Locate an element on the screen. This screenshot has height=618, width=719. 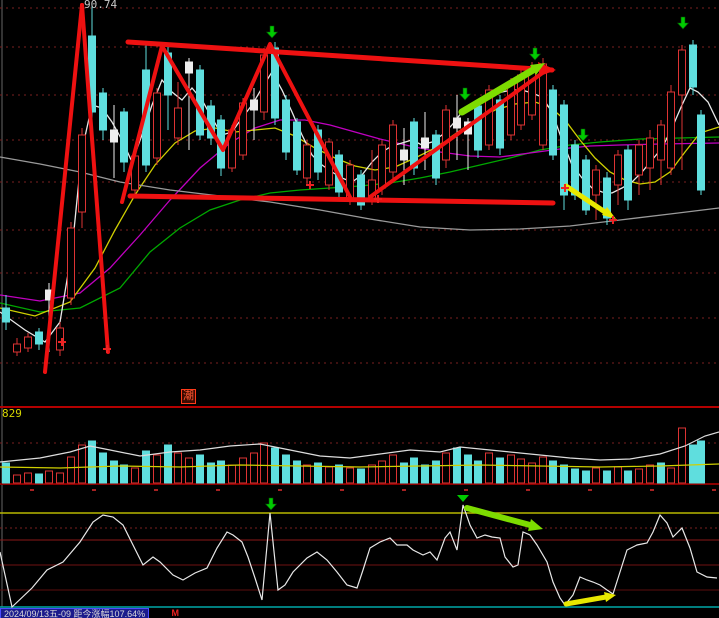
volume-scale-label: 829 is located at coordinates (12, 413).